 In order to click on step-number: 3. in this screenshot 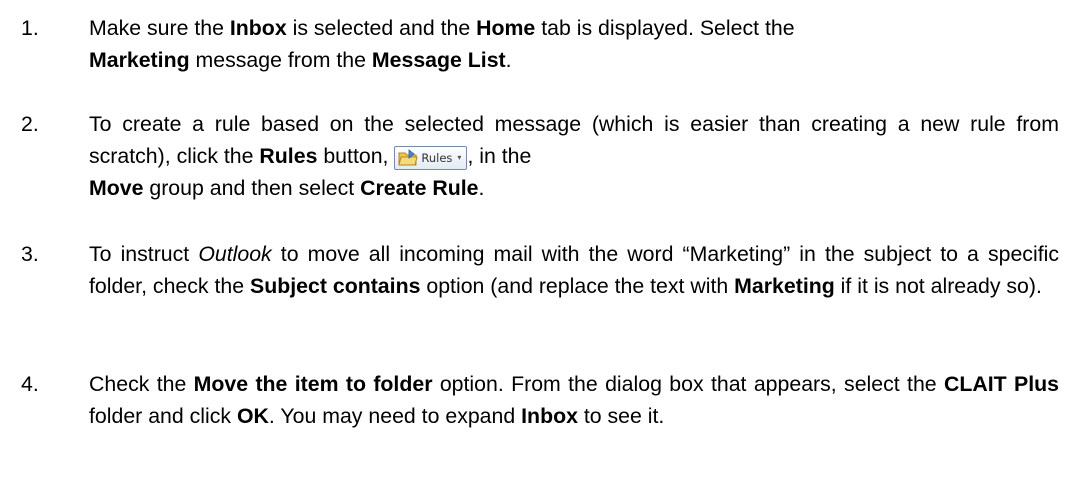, I will do `click(30, 254)`.